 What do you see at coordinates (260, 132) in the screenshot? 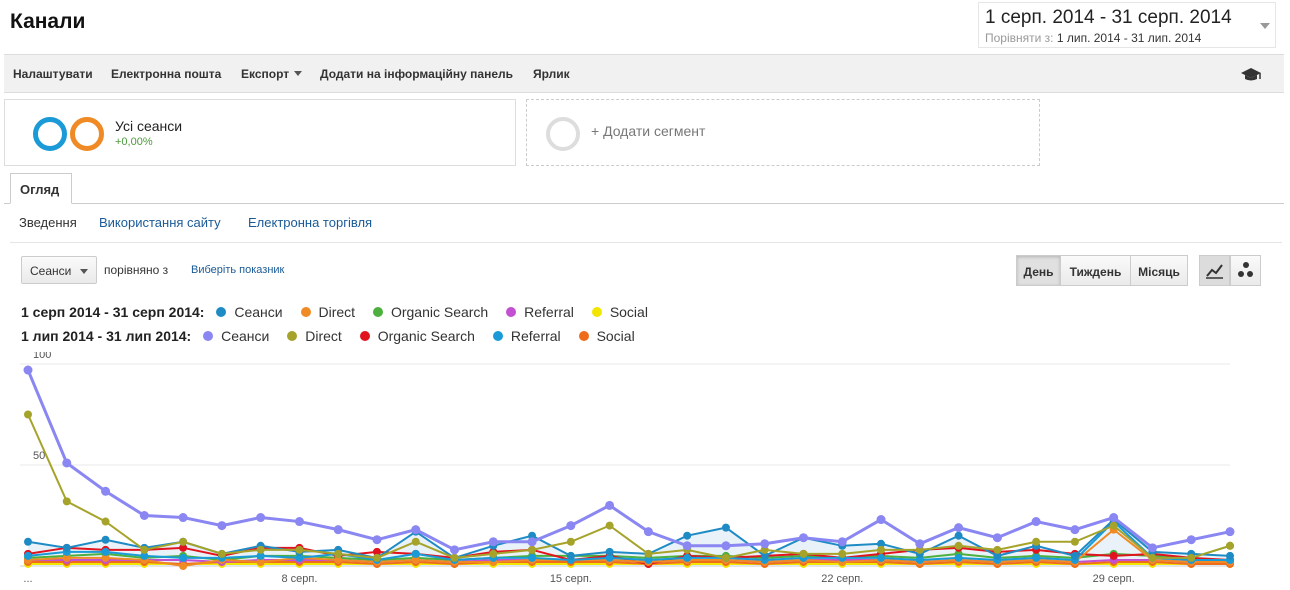
I see `segment-all-sessions: Усі сеанси +0,00%` at bounding box center [260, 132].